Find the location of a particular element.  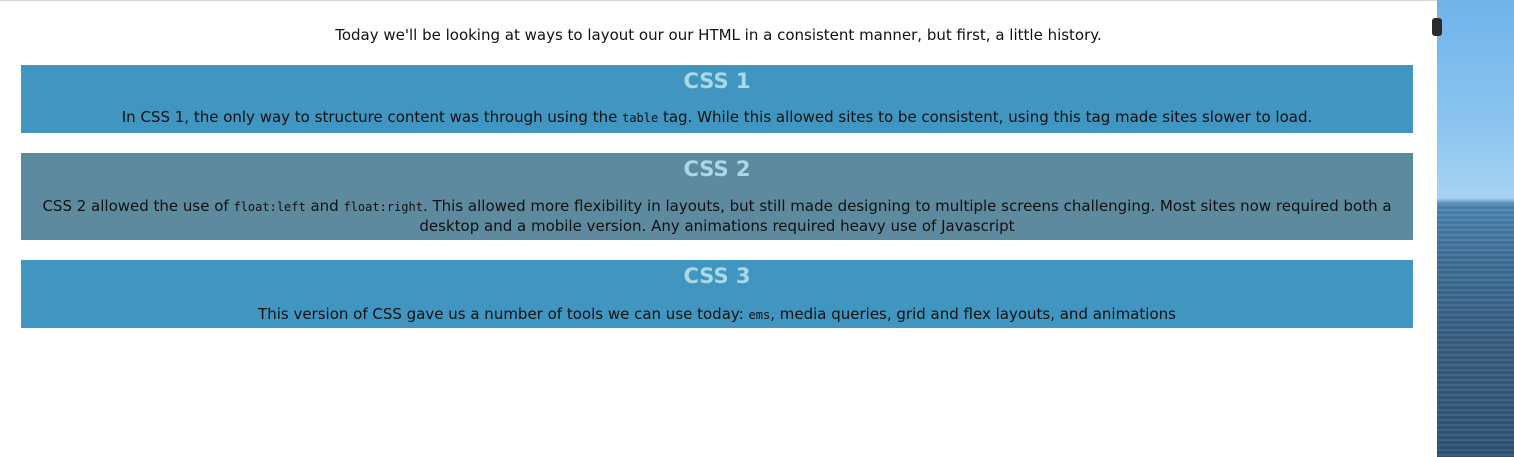

desktop-ocean-image is located at coordinates (1475, 330).